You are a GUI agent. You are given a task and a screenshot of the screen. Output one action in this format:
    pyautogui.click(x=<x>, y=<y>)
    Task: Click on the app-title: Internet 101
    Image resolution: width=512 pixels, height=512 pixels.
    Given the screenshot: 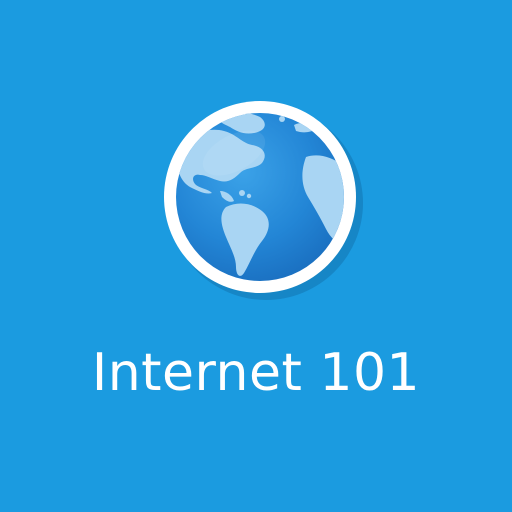 What is the action you would take?
    pyautogui.click(x=256, y=373)
    